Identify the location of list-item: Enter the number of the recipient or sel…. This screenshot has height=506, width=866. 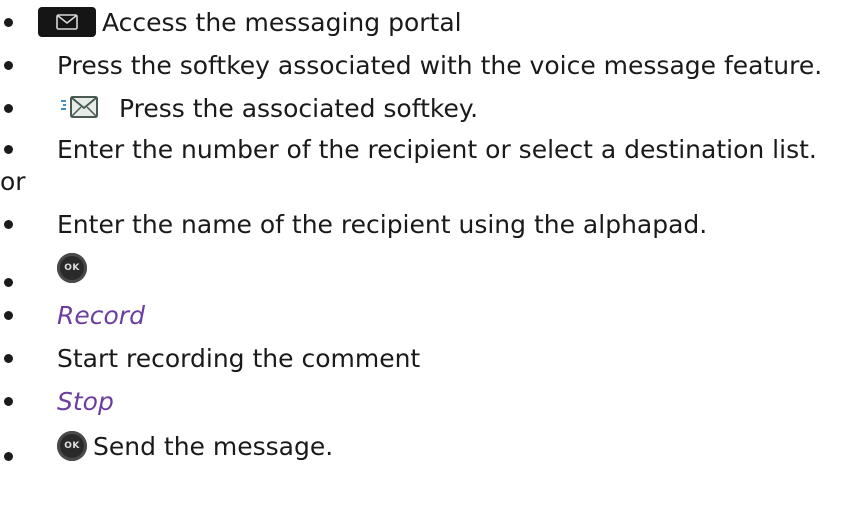
(433, 149).